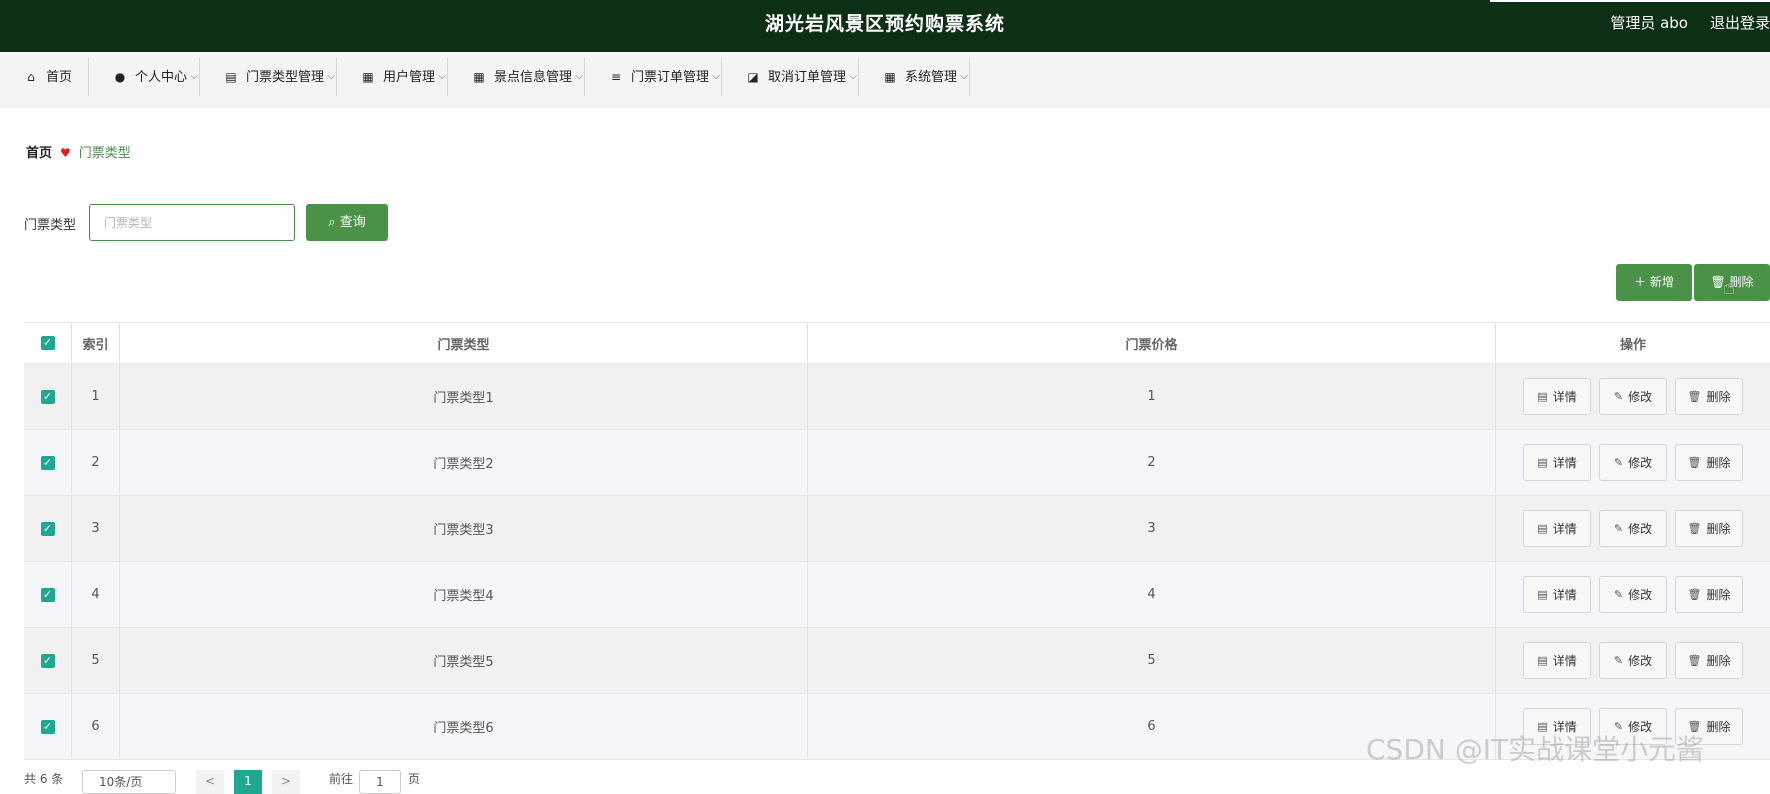 This screenshot has height=794, width=1770. I want to click on goto-label: 前往, so click(341, 779).